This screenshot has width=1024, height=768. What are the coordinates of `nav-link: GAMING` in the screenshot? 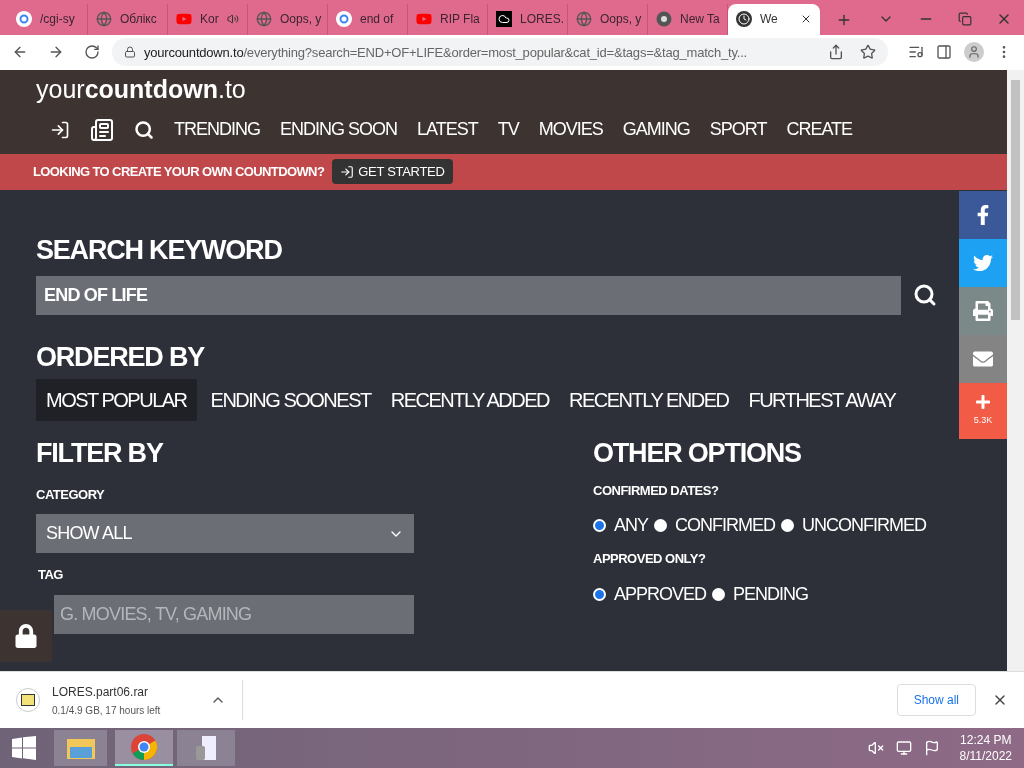 It's located at (656, 130).